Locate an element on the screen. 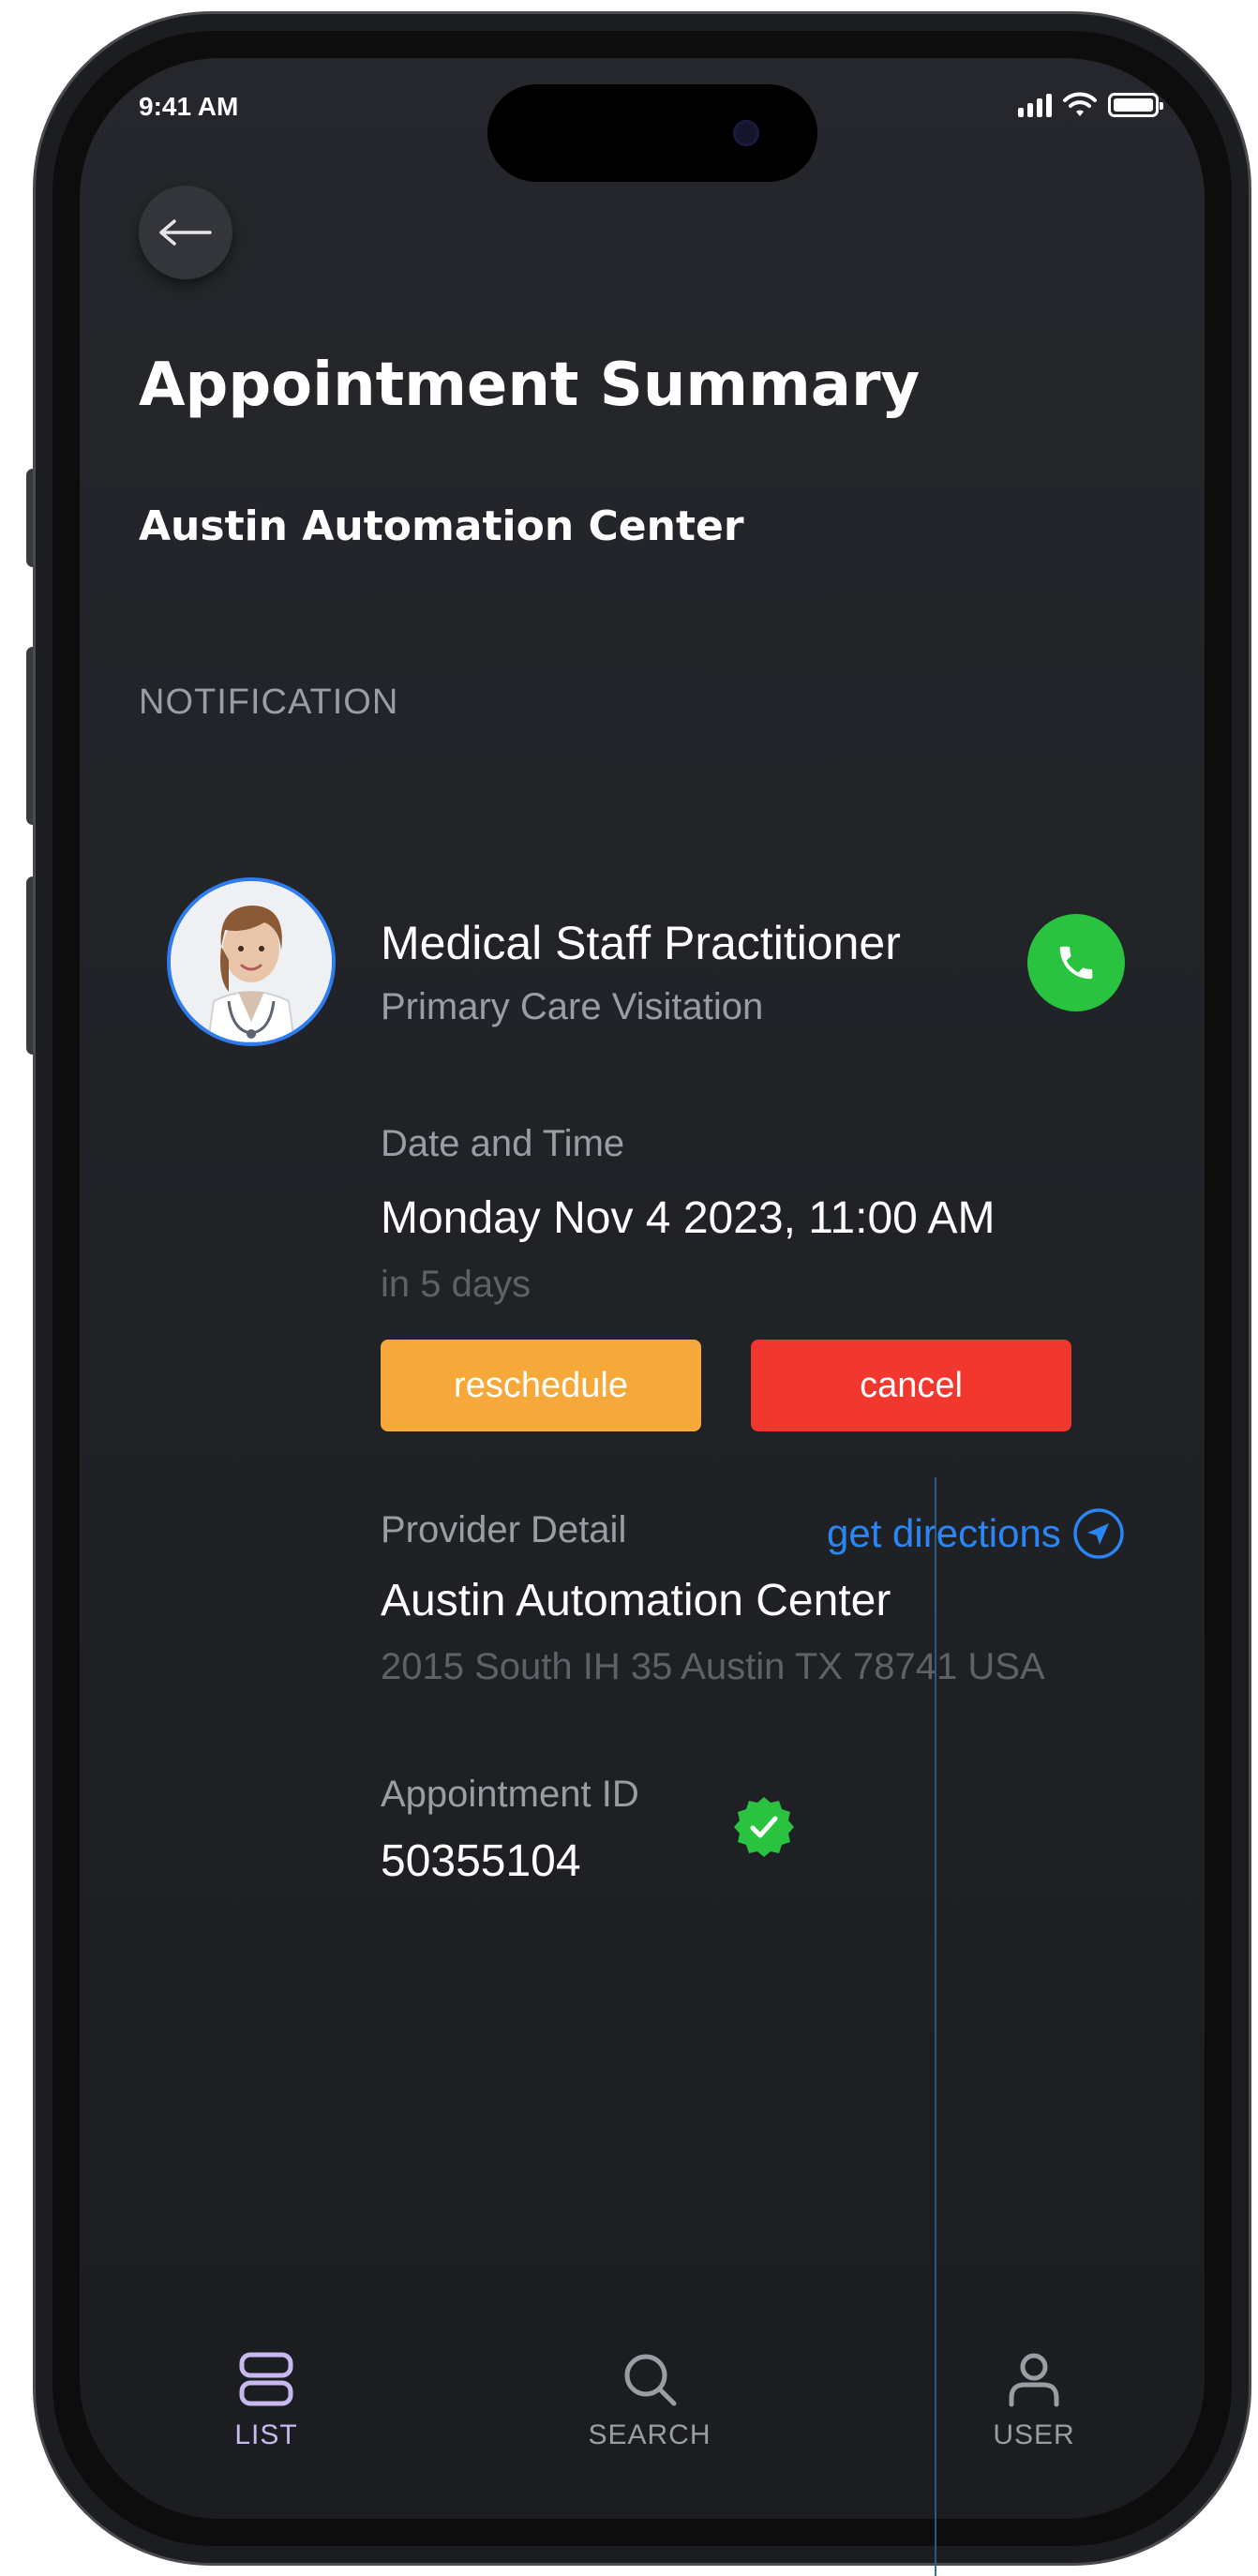 This screenshot has height=2576, width=1258. wifi-icon is located at coordinates (1080, 104).